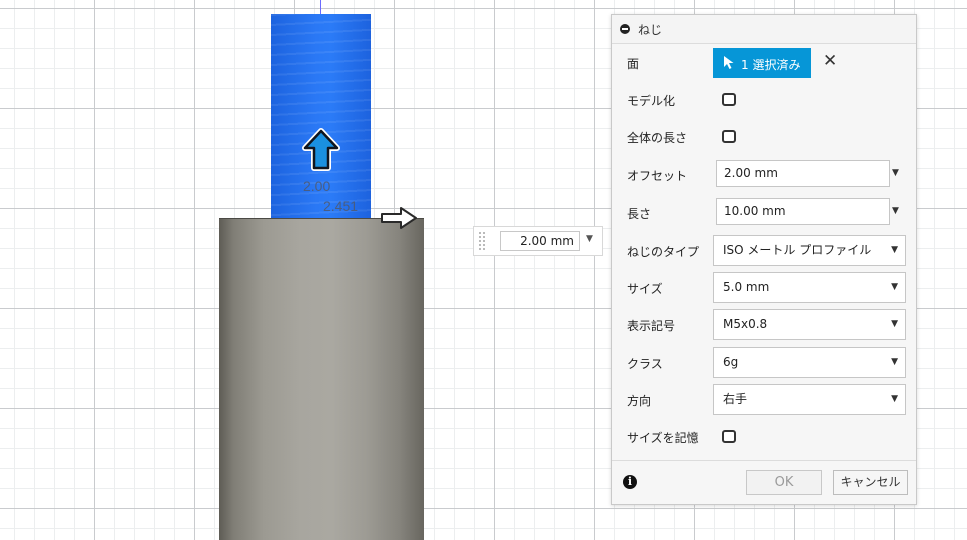 The width and height of the screenshot is (967, 540). I want to click on thread-type-select: ISO メートル プロファイル ▼, so click(809, 250).